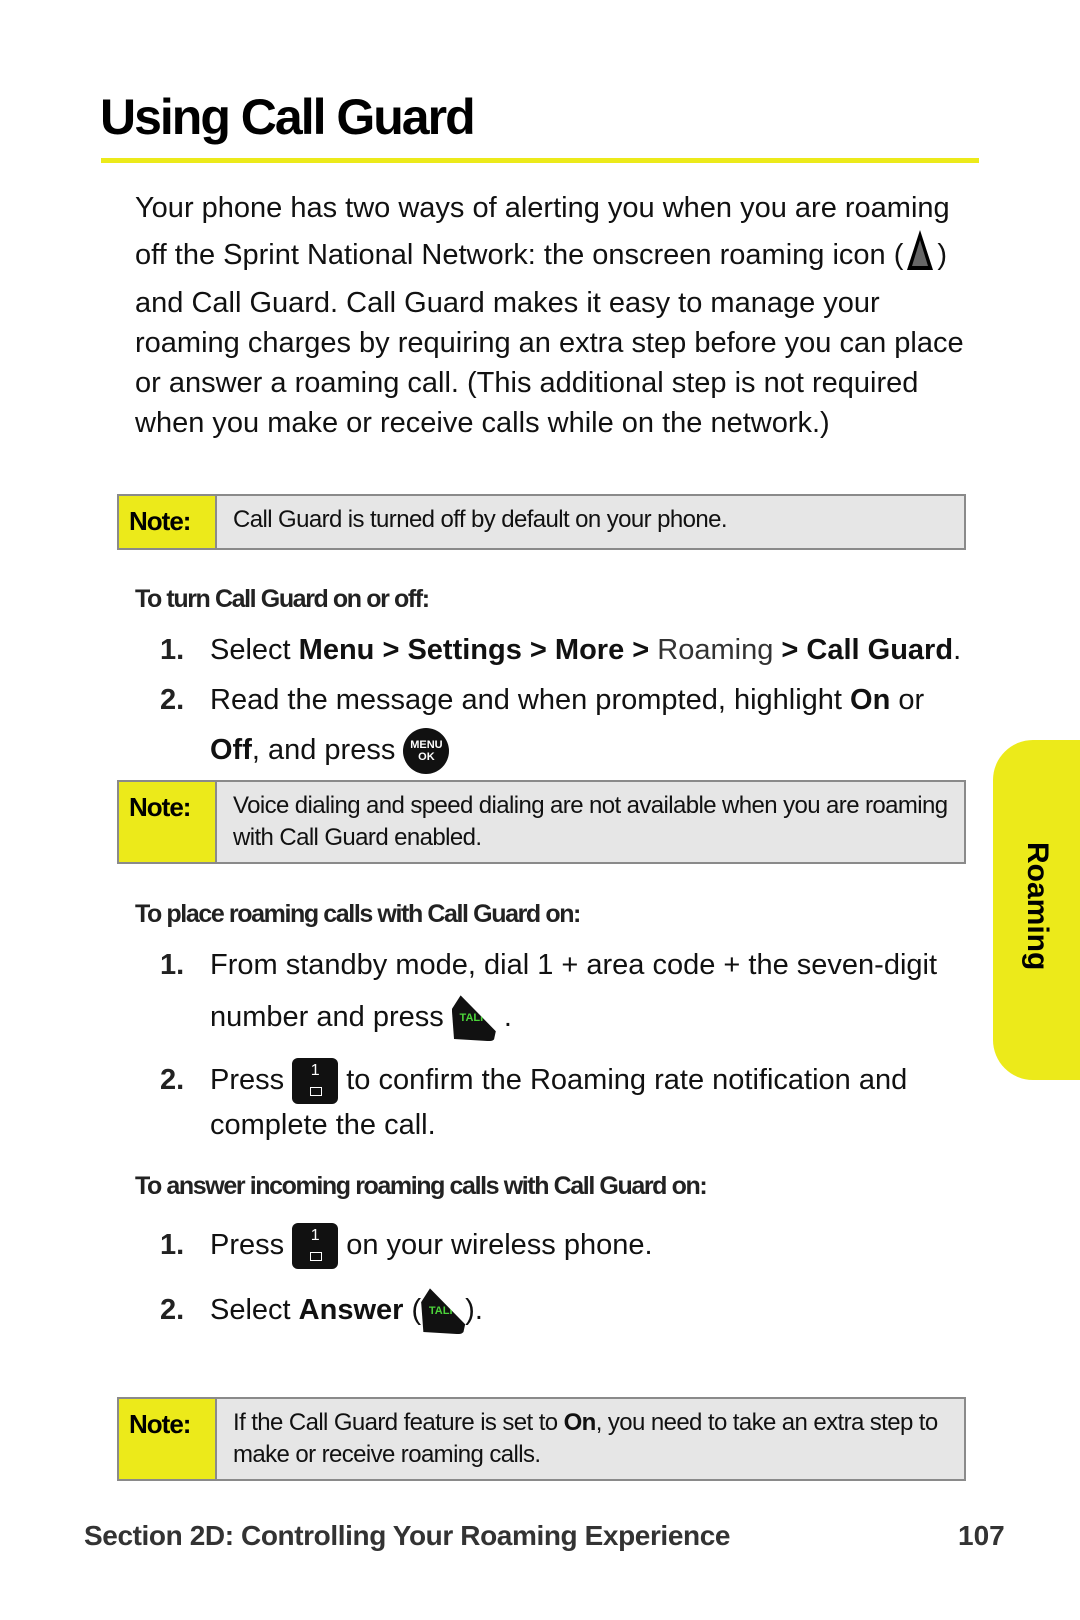  What do you see at coordinates (981, 1535) in the screenshot?
I see `page-number: 107` at bounding box center [981, 1535].